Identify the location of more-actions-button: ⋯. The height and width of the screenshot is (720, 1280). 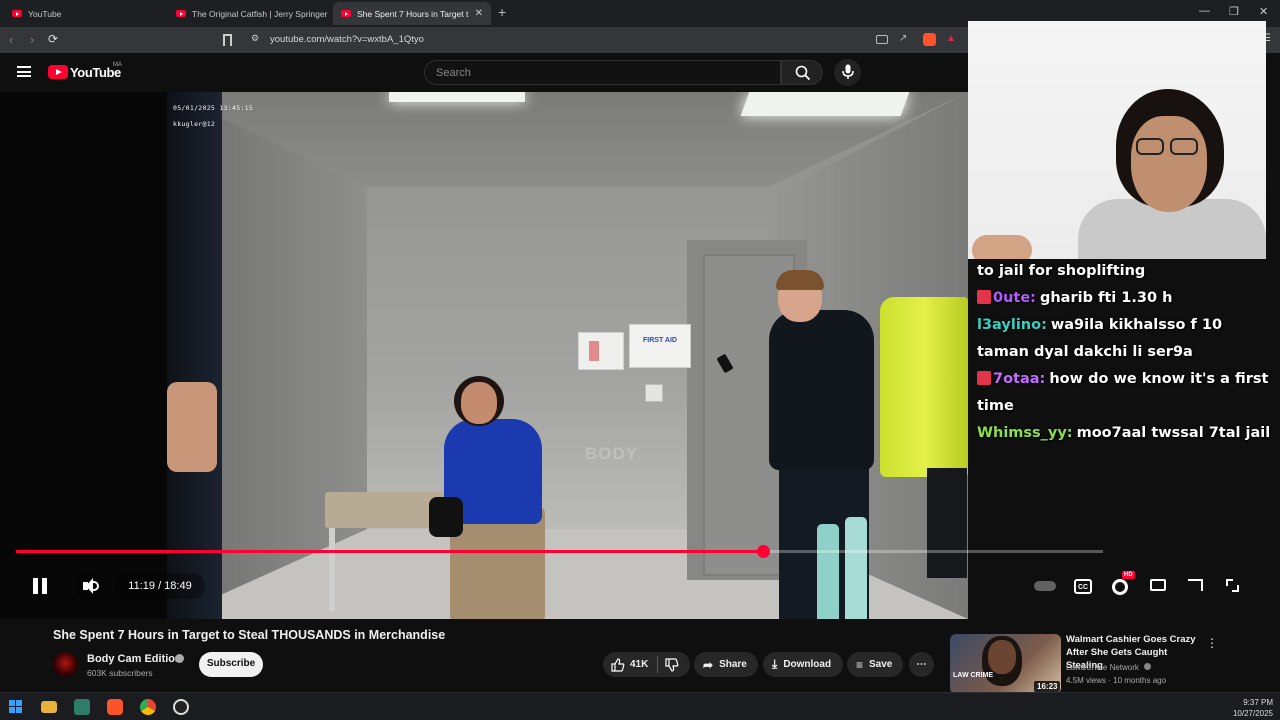
(921, 664).